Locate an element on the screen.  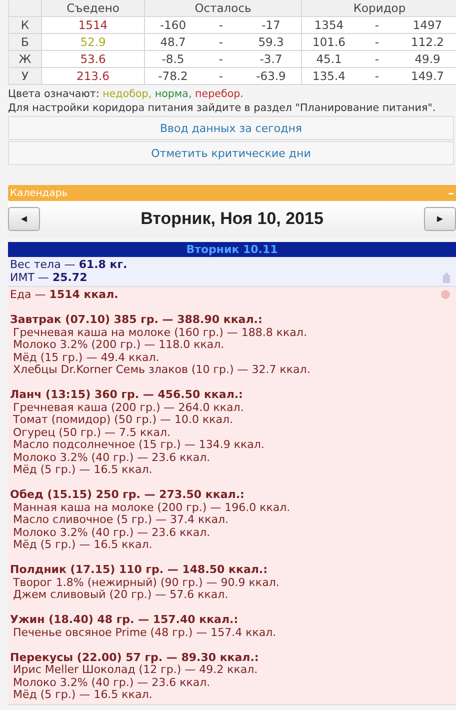
date-title: Вторник, Ноя 10, 2015 is located at coordinates (232, 219).